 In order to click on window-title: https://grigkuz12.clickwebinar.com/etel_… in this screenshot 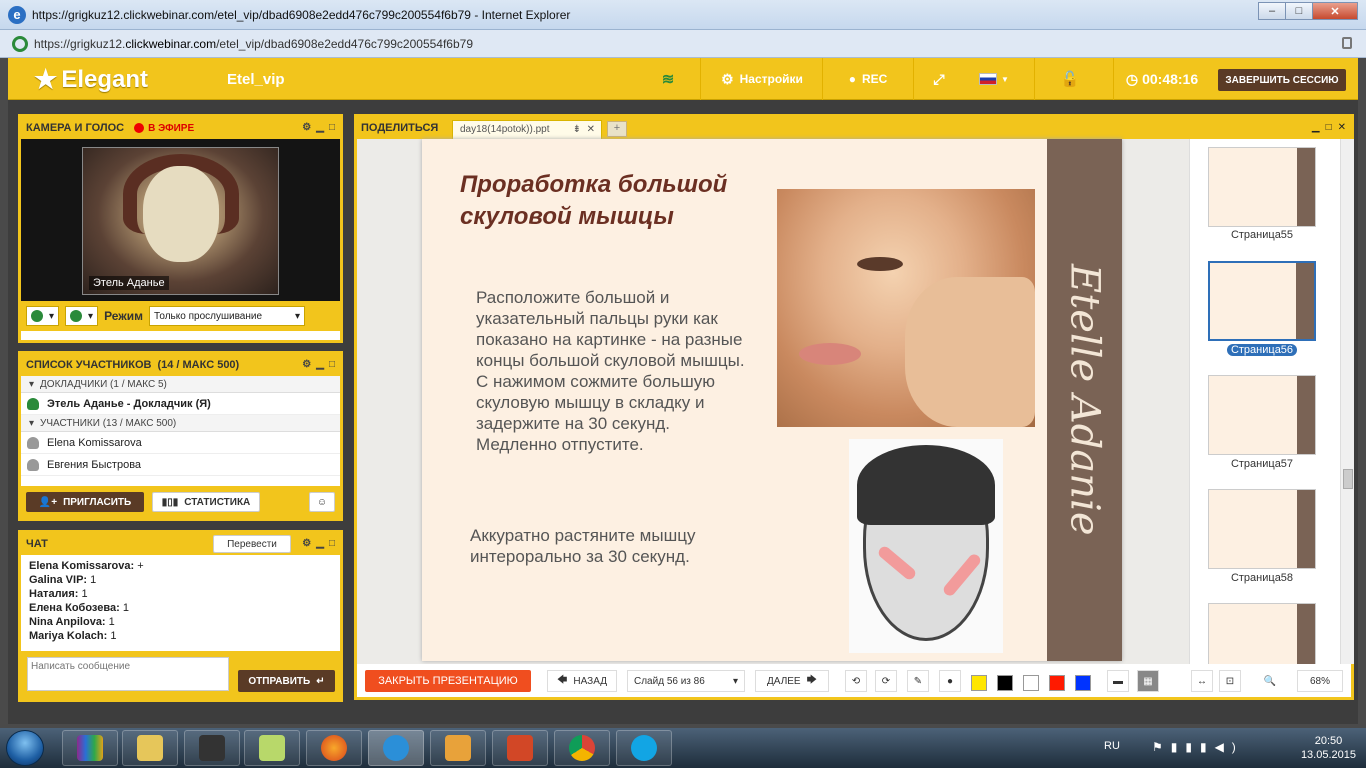, I will do `click(301, 14)`.